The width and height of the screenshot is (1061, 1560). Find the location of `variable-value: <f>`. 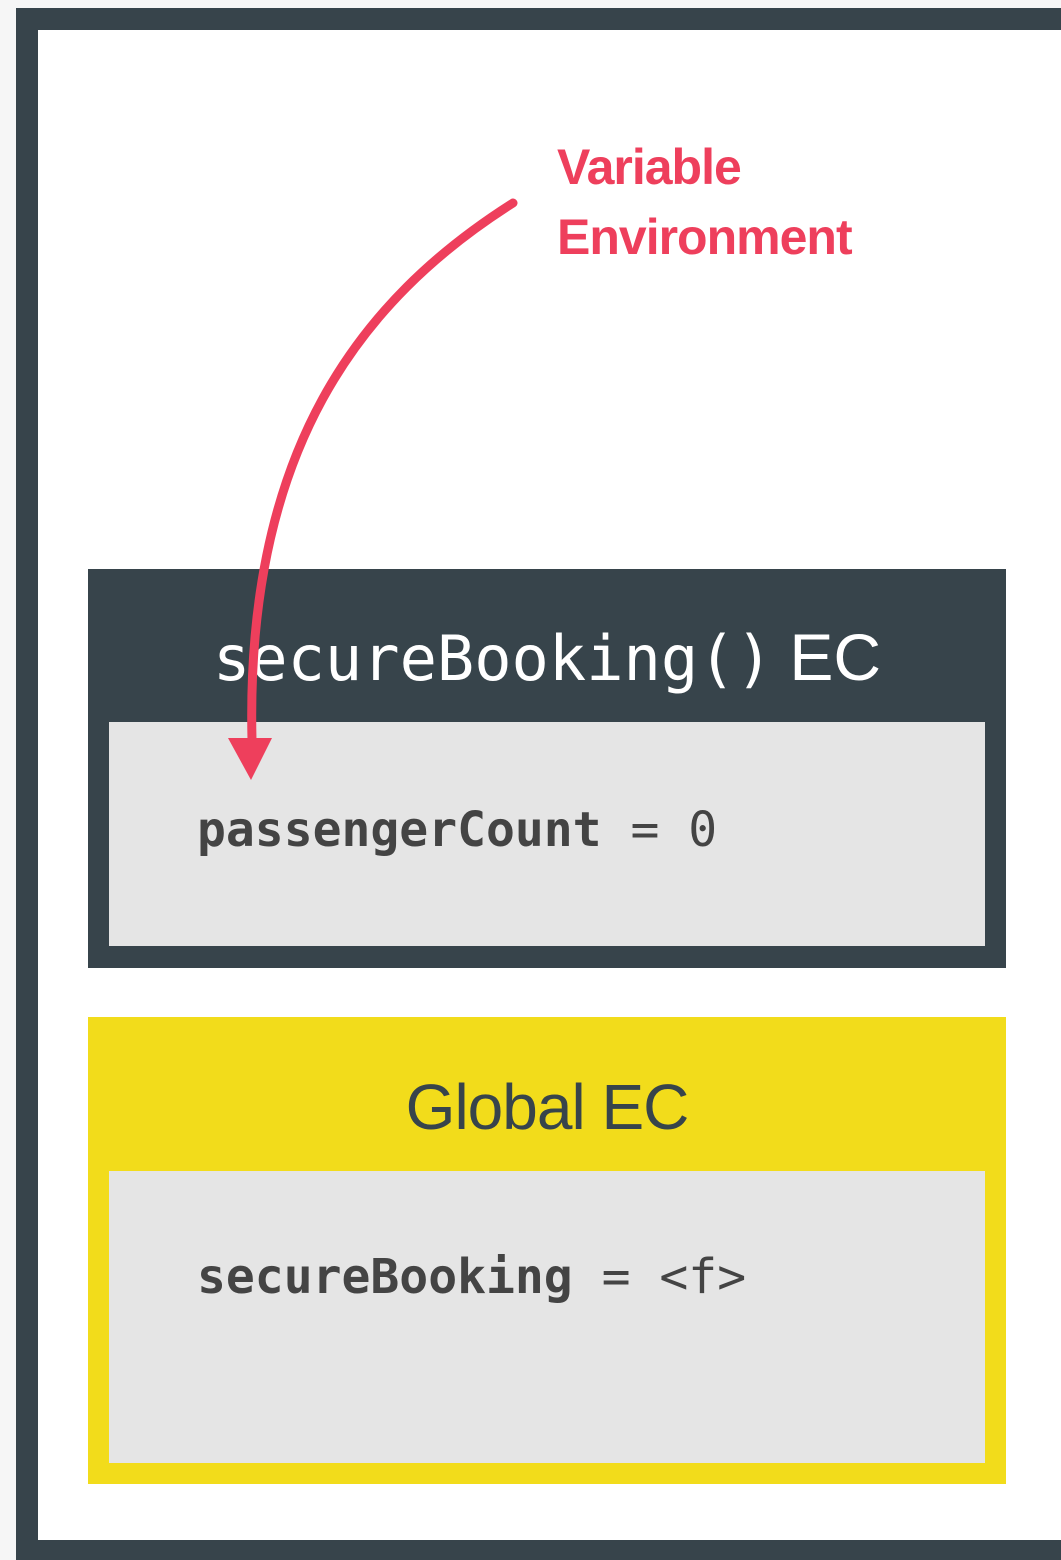

variable-value: <f> is located at coordinates (703, 1277).